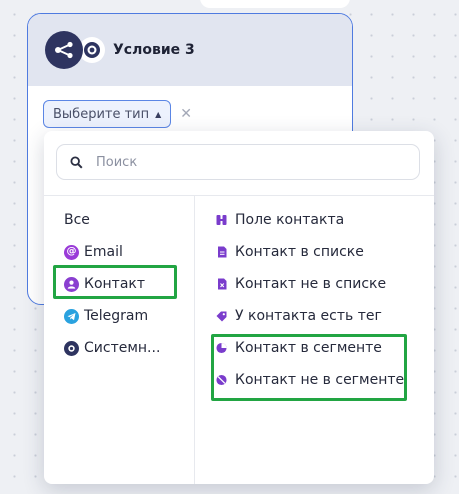 This screenshot has width=459, height=494. Describe the element at coordinates (71, 348) in the screenshot. I see `system-target-icon` at that location.